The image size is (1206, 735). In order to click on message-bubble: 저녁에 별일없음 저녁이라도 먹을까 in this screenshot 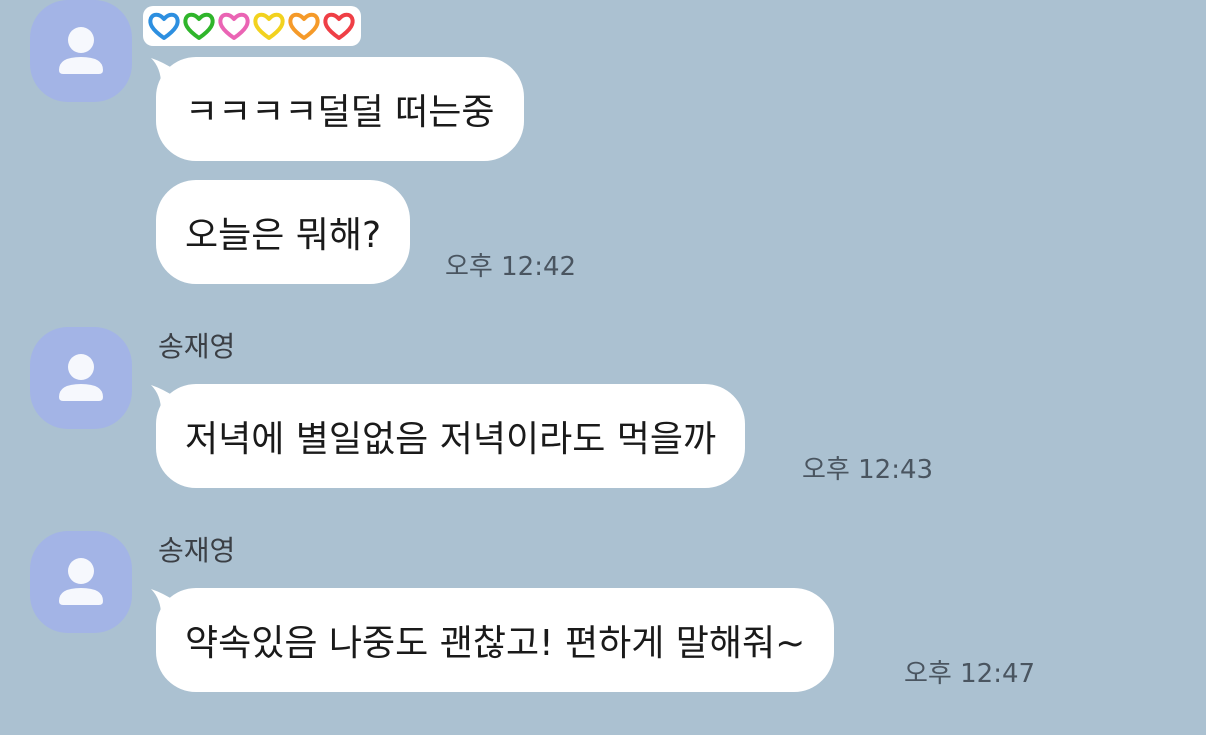, I will do `click(451, 436)`.